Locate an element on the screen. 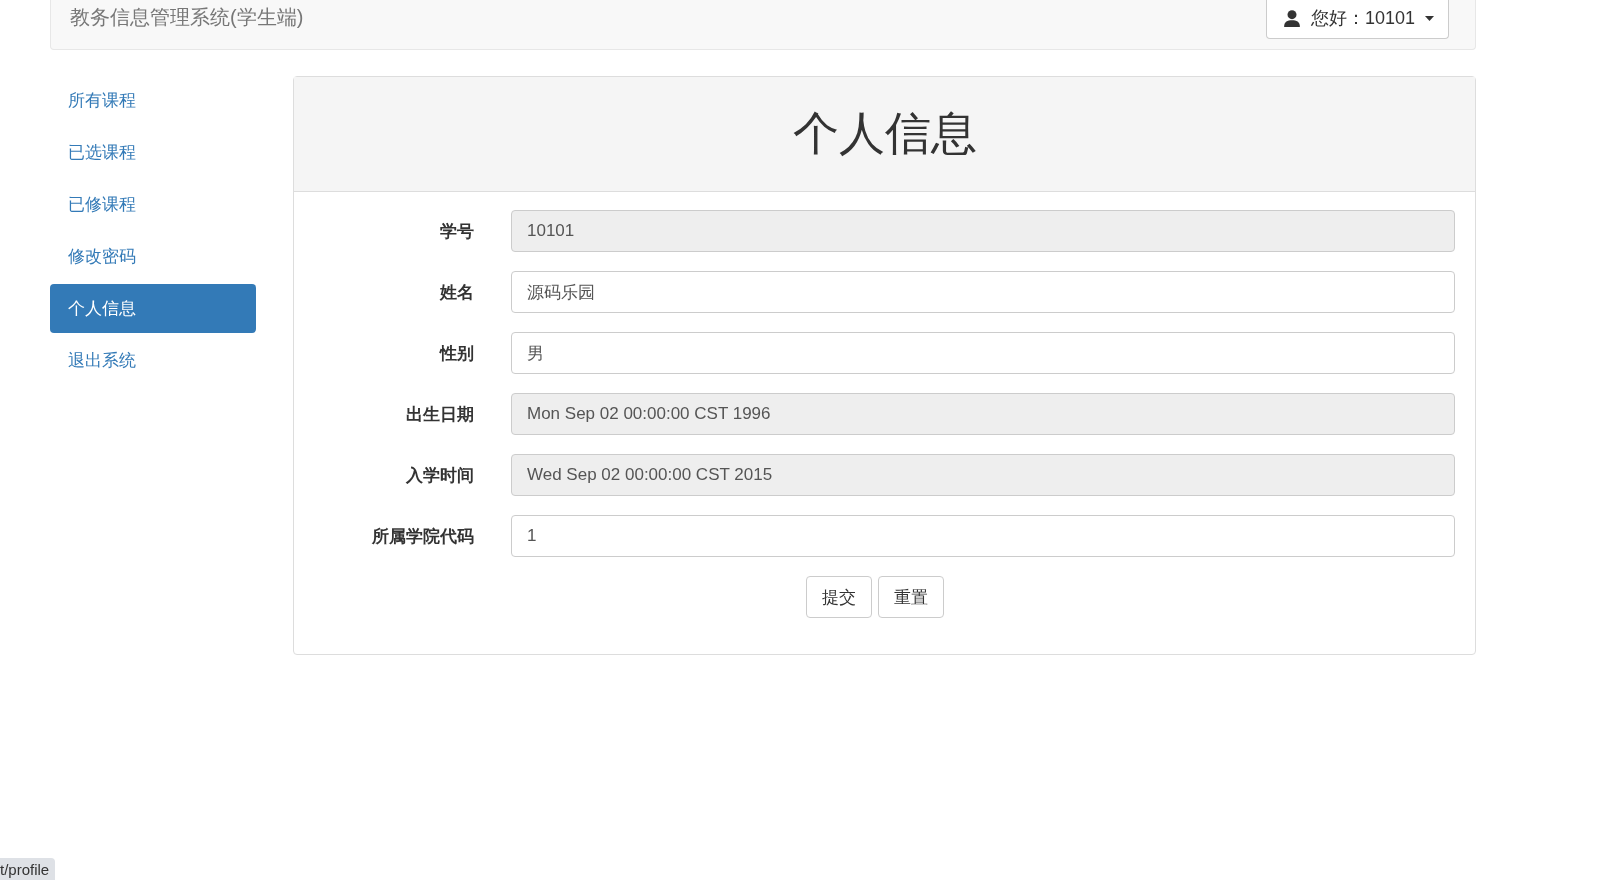  field-label: 所属学院代码 is located at coordinates (422, 536).